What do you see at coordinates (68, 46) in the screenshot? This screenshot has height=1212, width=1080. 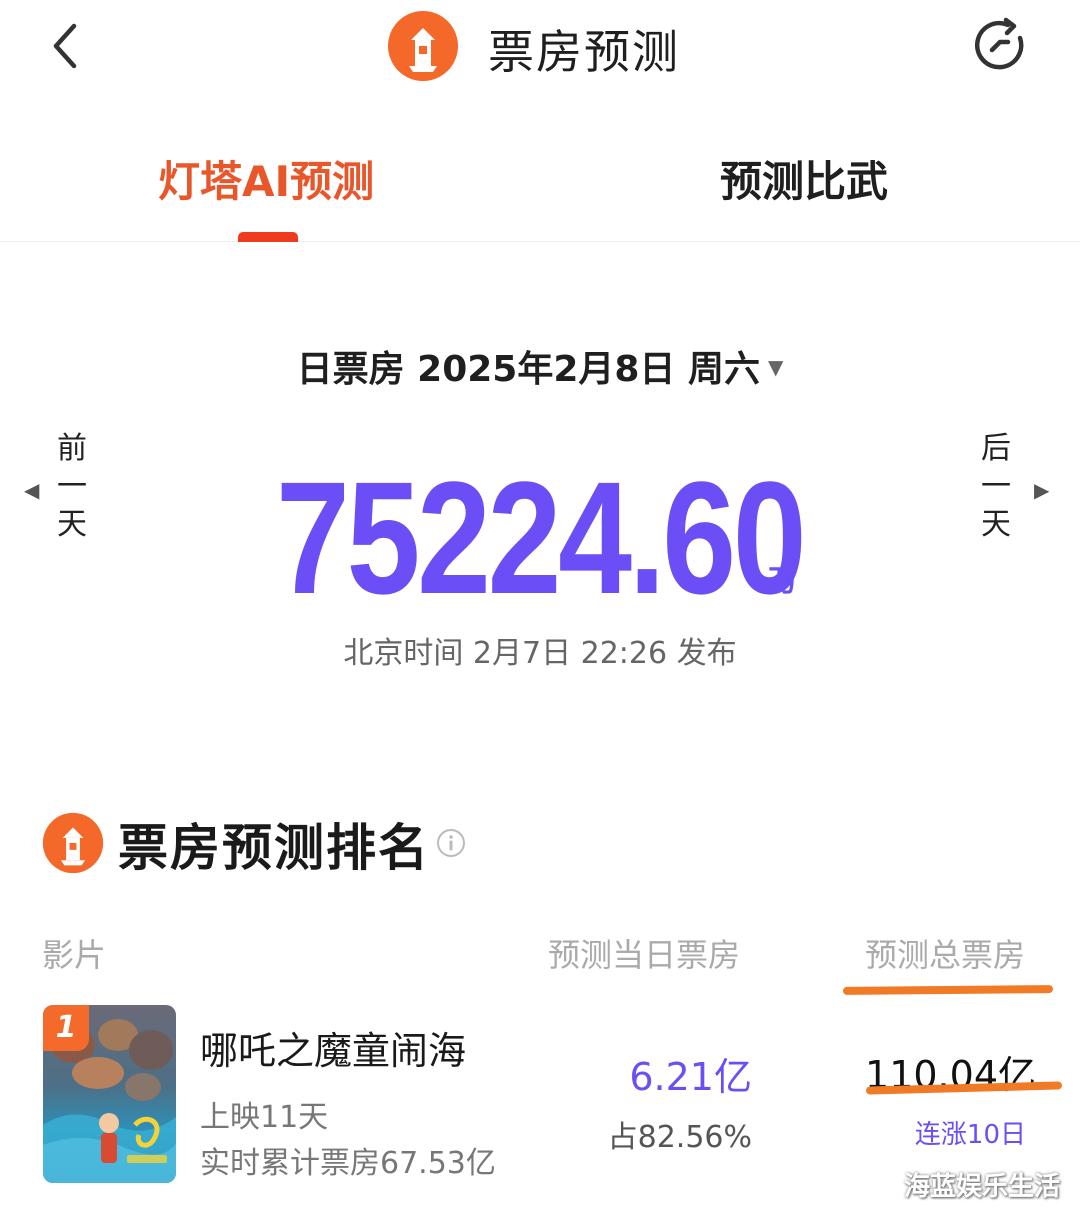 I see `chevron-left-icon` at bounding box center [68, 46].